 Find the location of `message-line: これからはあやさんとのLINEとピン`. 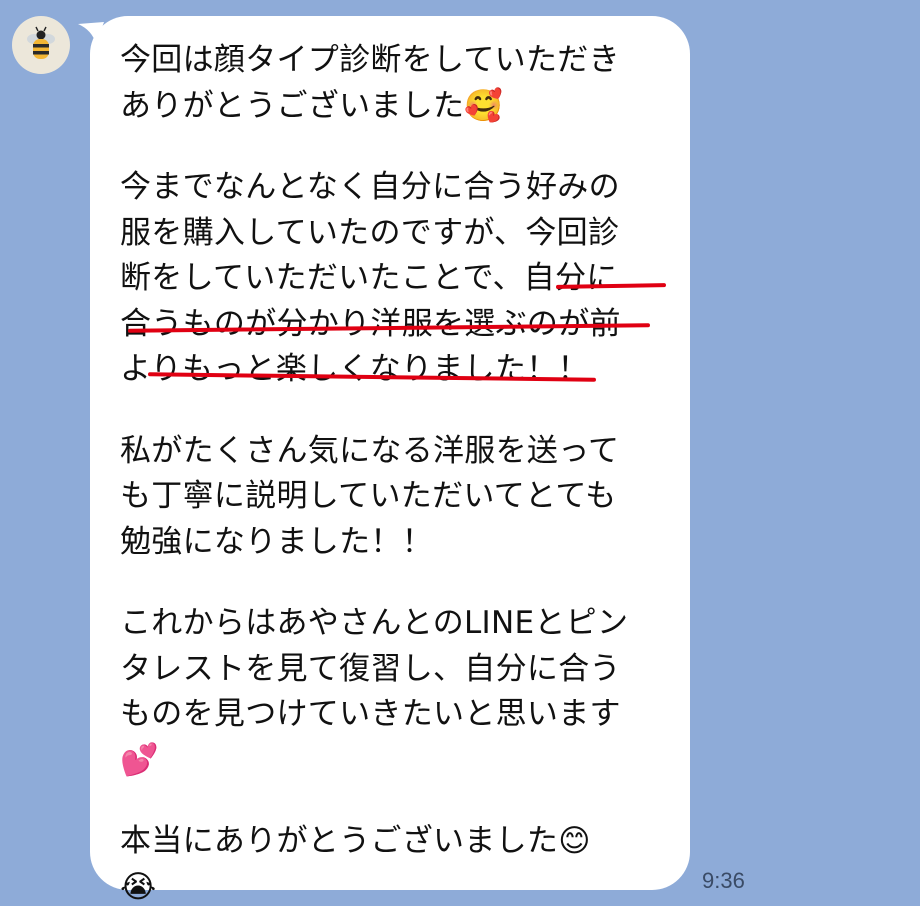

message-line: これからはあやさんとのLINEとピン is located at coordinates (374, 623).